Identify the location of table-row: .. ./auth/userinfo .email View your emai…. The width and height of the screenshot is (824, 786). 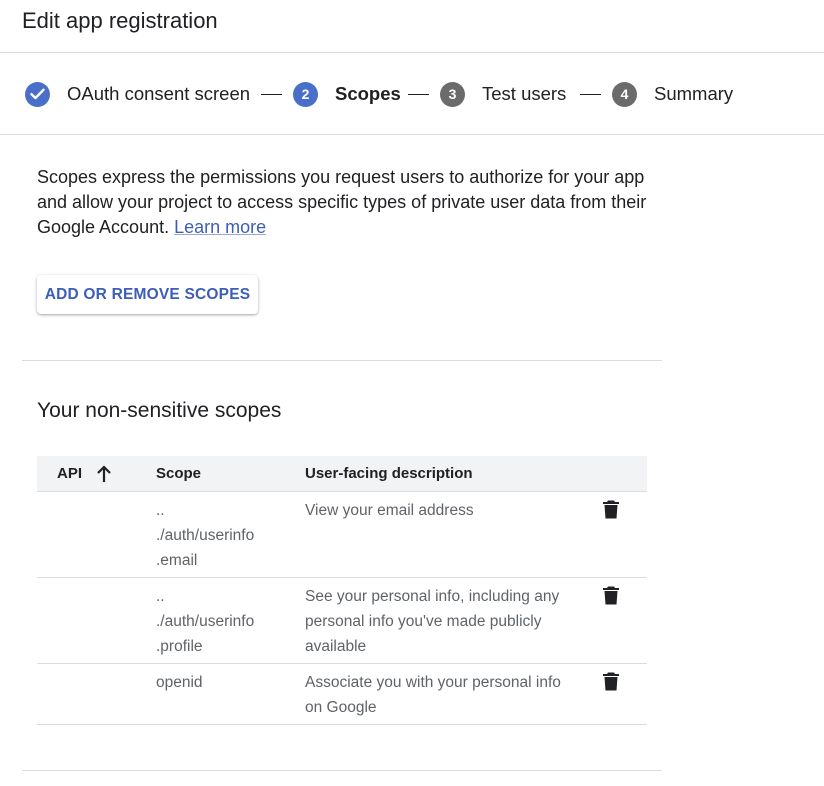
(342, 535).